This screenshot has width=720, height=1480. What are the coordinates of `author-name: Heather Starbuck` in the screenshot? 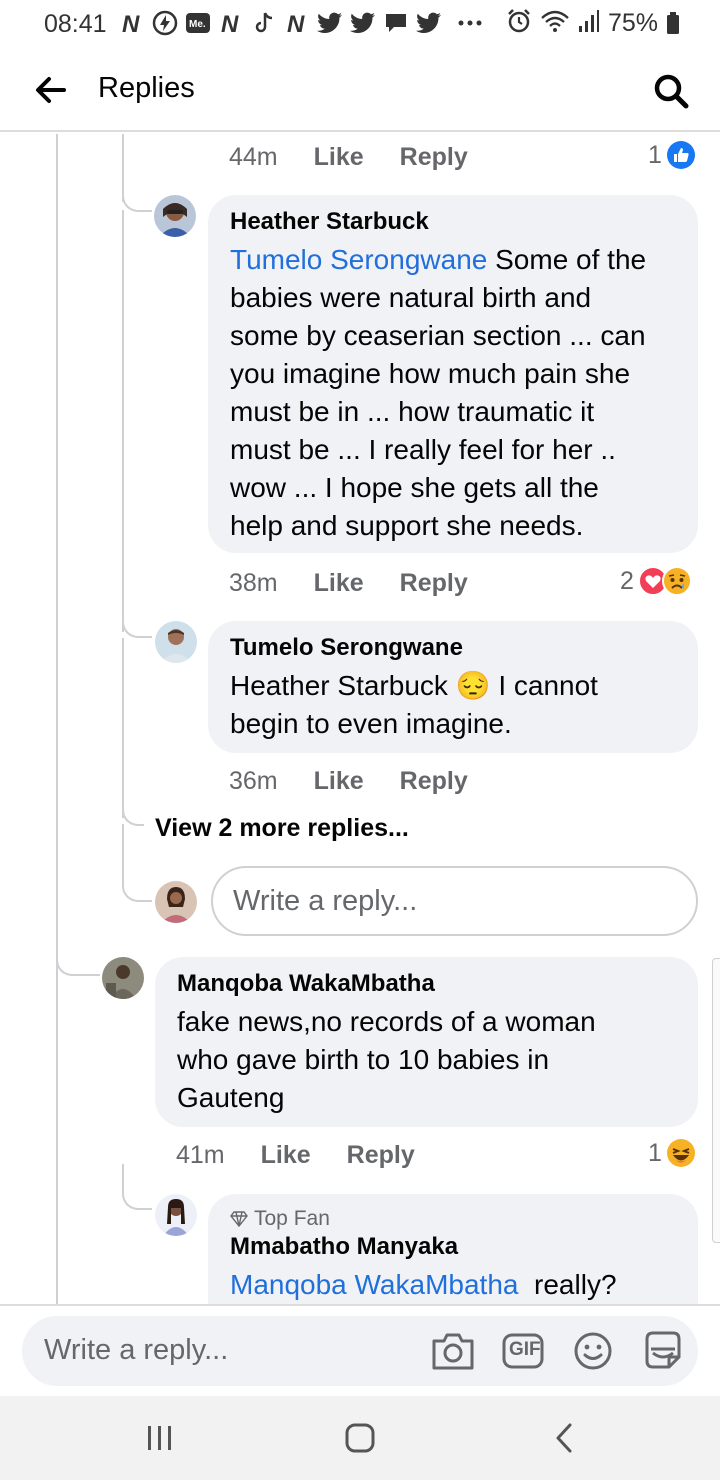 It's located at (453, 222).